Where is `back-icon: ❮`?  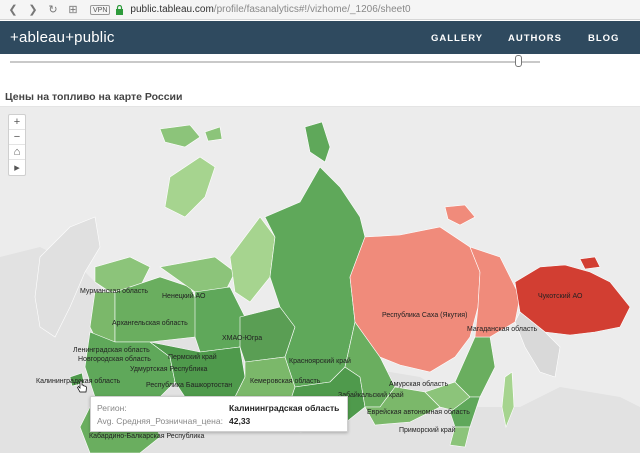
back-icon: ❮ is located at coordinates (13, 10).